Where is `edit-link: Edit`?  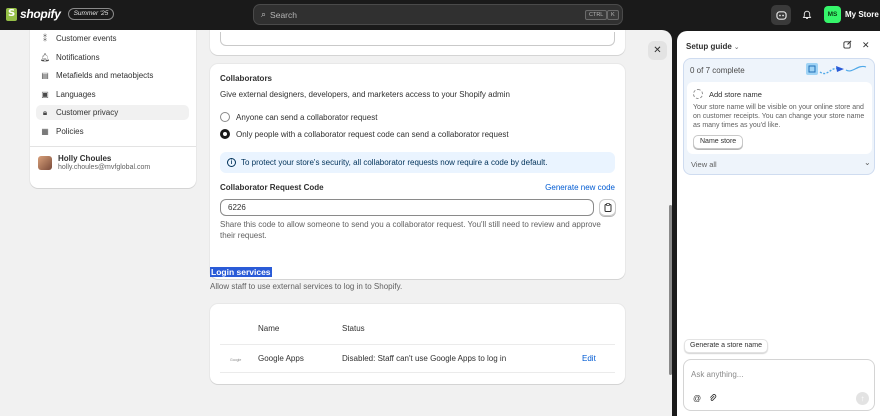
edit-link: Edit is located at coordinates (589, 358).